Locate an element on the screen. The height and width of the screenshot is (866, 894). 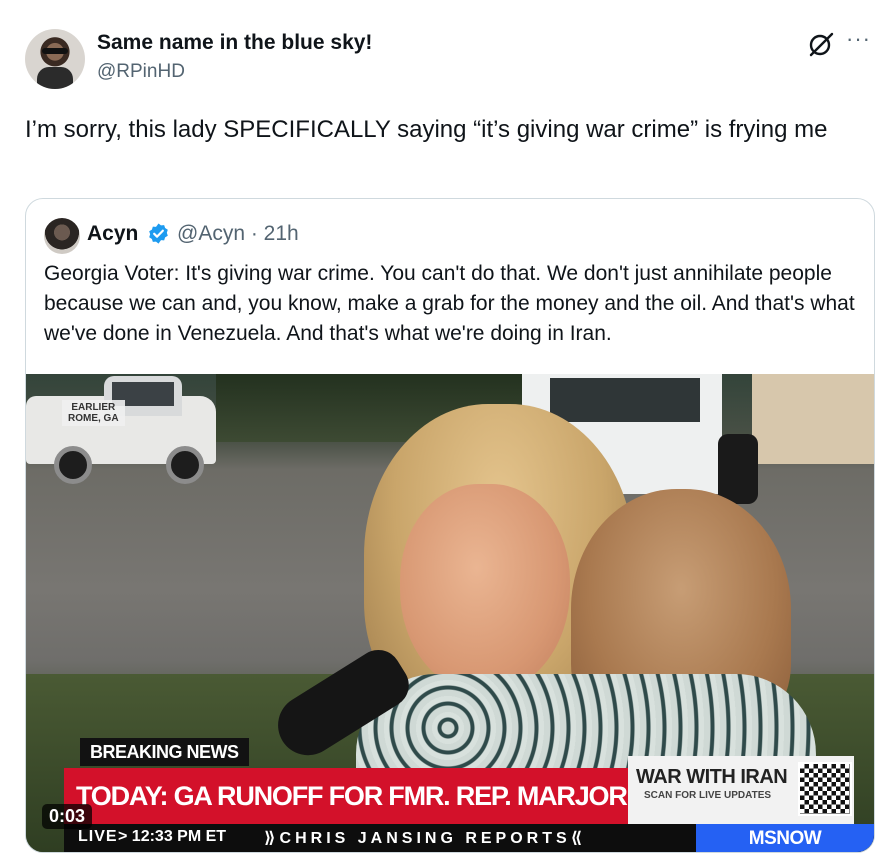
live-label: LIVE is located at coordinates (98, 836).